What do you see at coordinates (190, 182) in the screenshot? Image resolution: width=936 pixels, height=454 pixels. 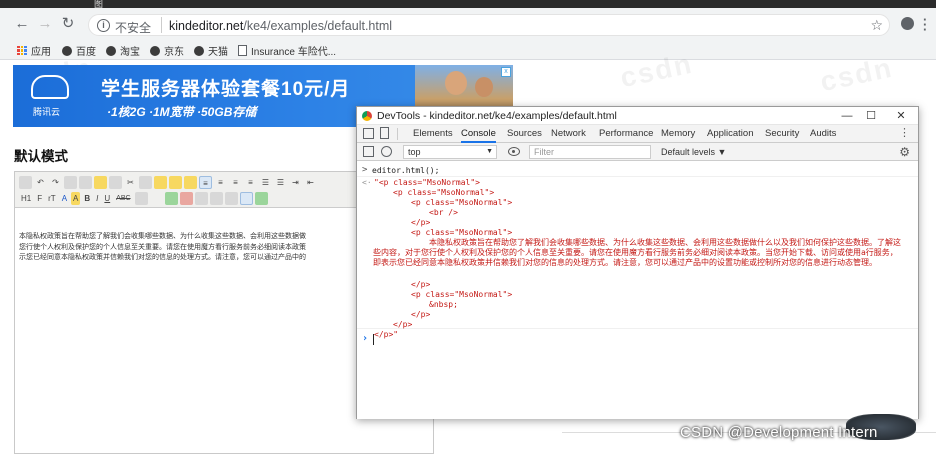 I see `paste-word-icon` at bounding box center [190, 182].